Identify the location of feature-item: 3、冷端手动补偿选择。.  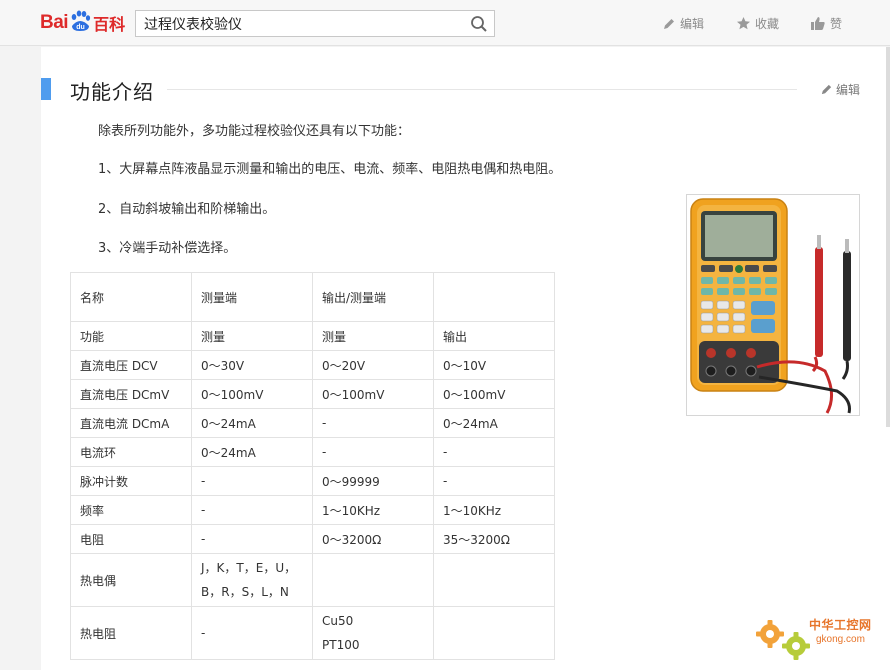
(167, 248).